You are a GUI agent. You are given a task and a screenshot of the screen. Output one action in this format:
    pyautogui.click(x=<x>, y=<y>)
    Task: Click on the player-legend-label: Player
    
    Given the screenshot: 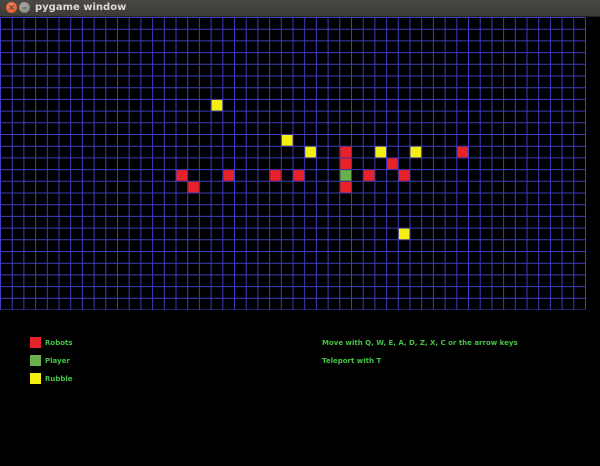 What is the action you would take?
    pyautogui.click(x=57, y=361)
    